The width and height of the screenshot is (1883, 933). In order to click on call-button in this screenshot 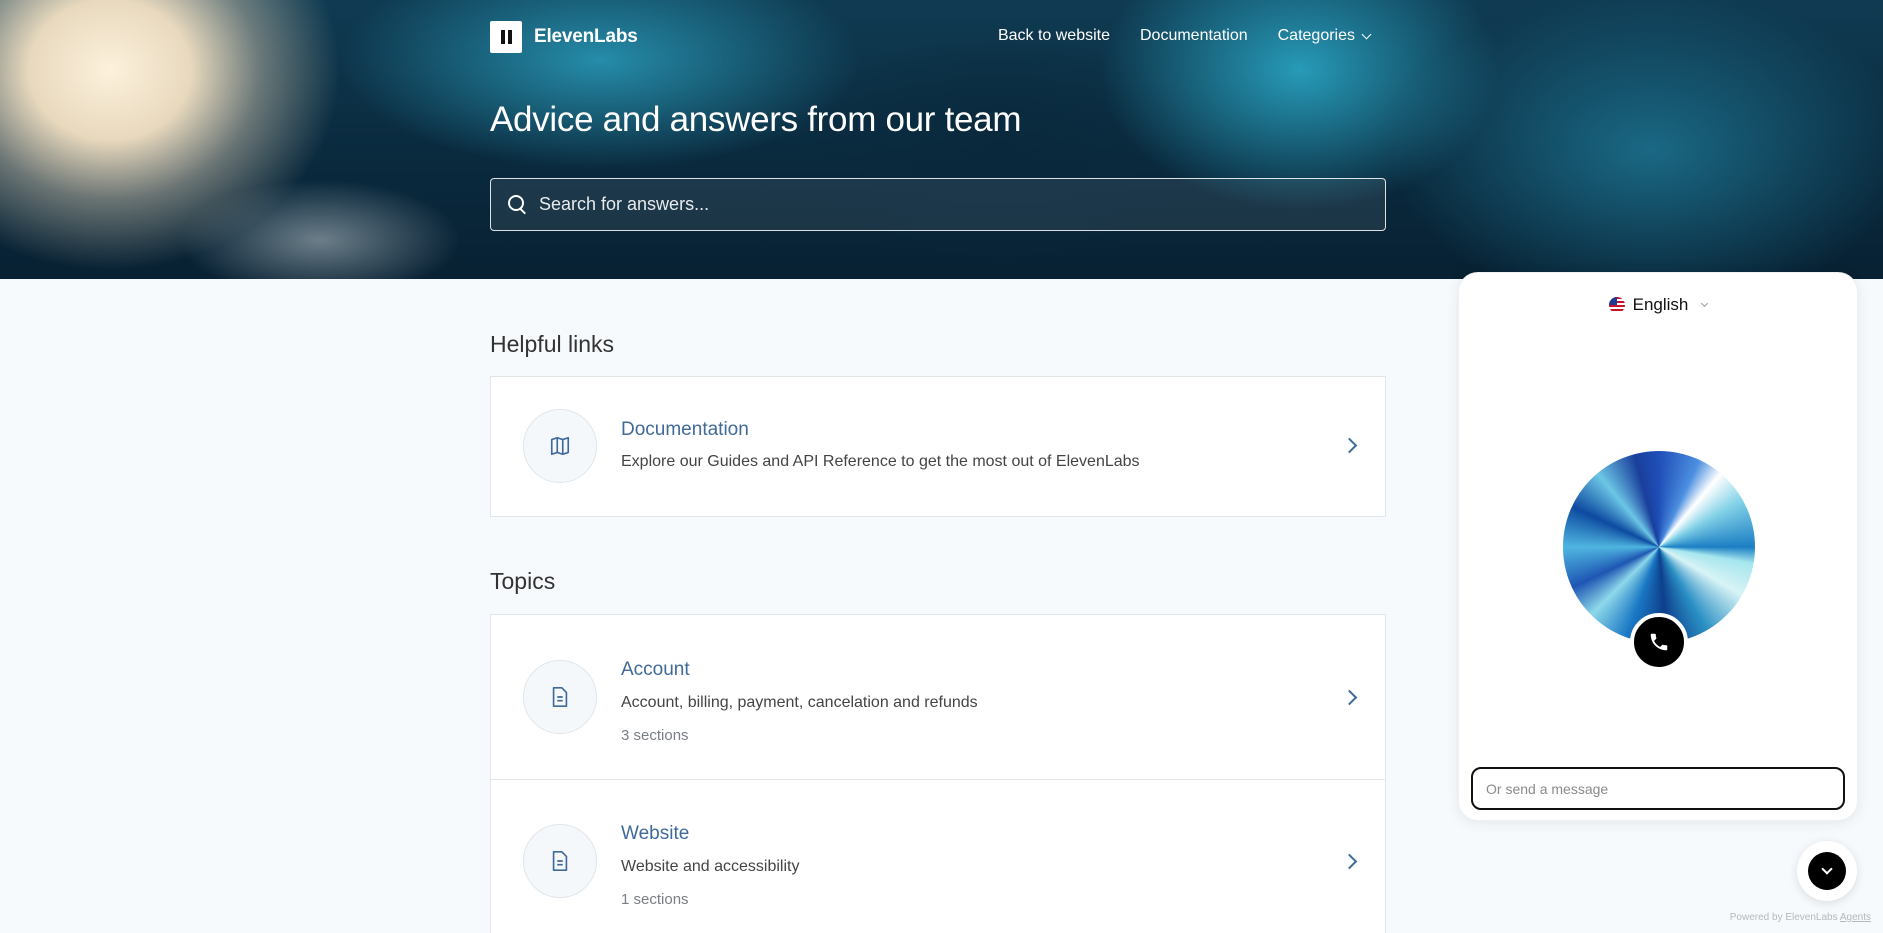, I will do `click(1659, 642)`.